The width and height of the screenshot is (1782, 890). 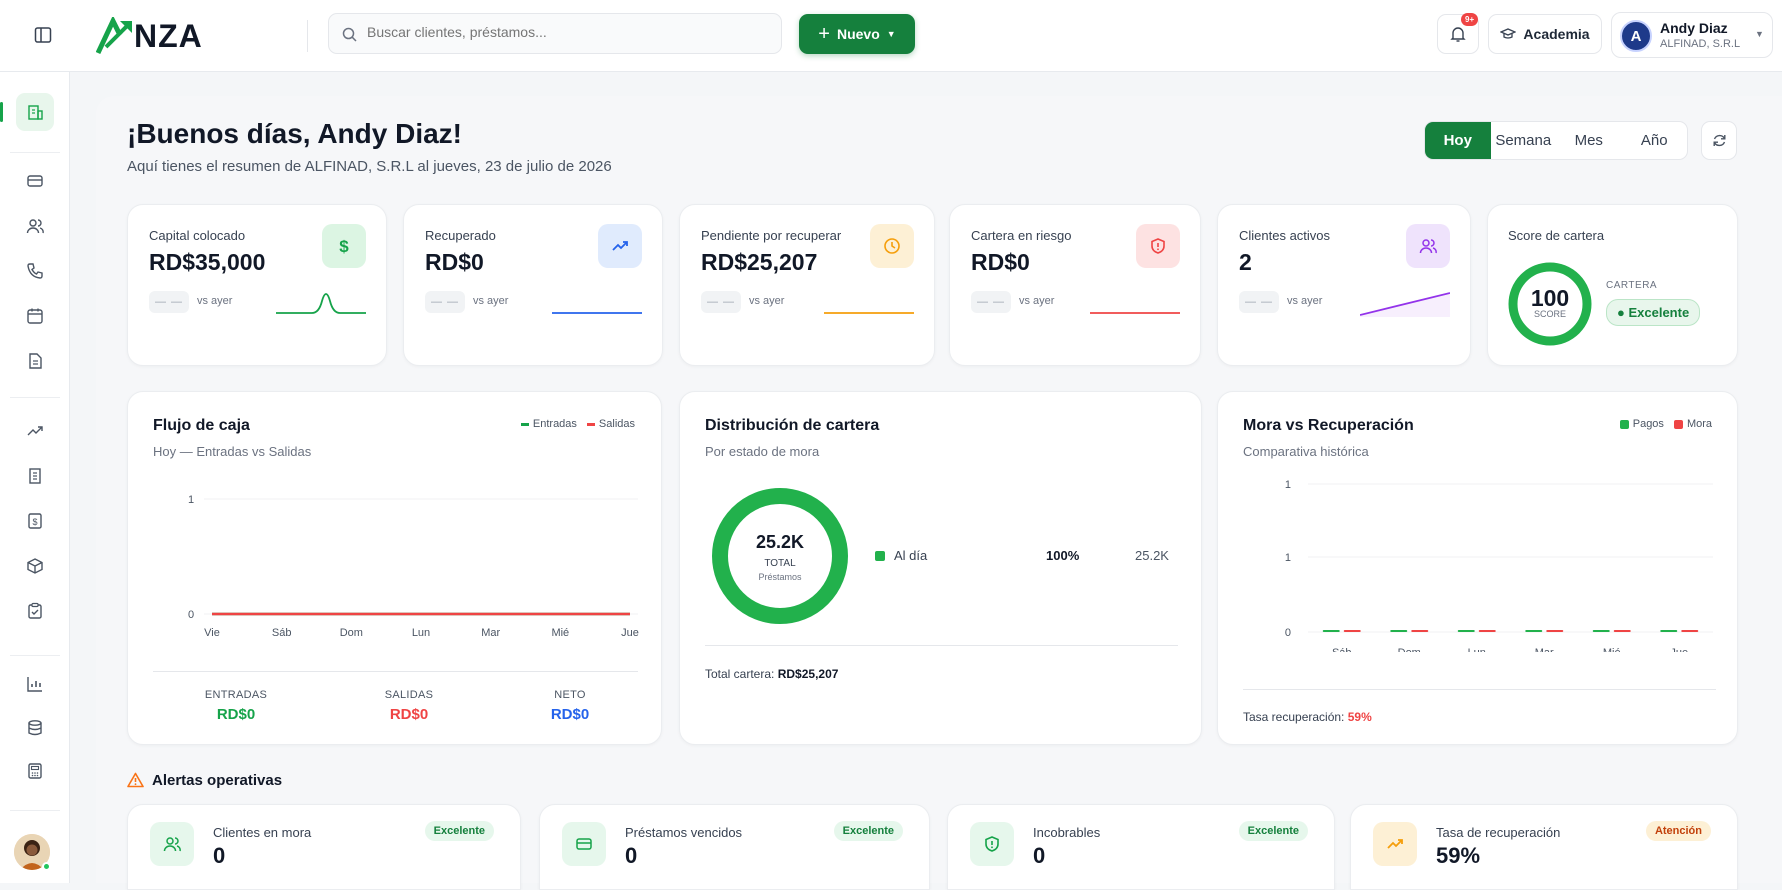 I want to click on kpi-label: Capital colocado, so click(x=197, y=235).